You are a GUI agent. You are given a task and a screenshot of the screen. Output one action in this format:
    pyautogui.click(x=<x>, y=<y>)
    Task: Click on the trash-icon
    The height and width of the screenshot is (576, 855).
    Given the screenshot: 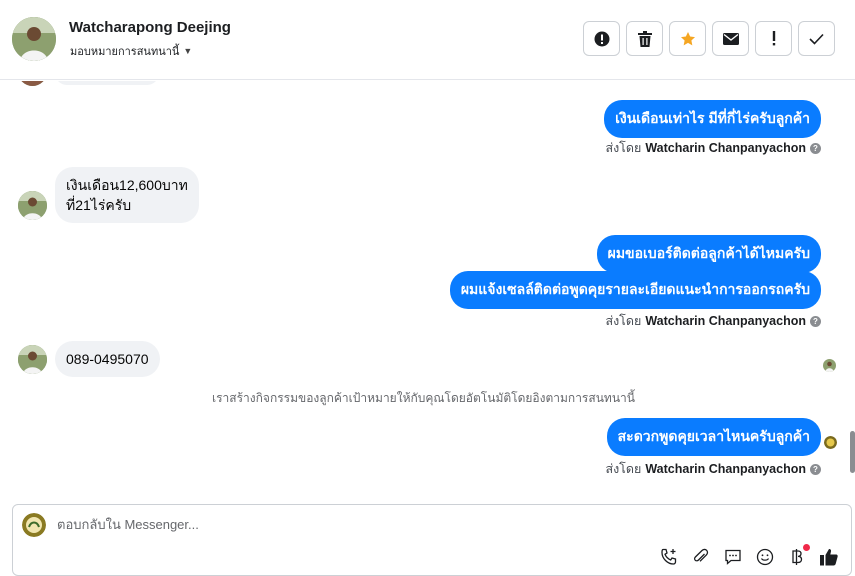 What is the action you would take?
    pyautogui.click(x=644, y=38)
    